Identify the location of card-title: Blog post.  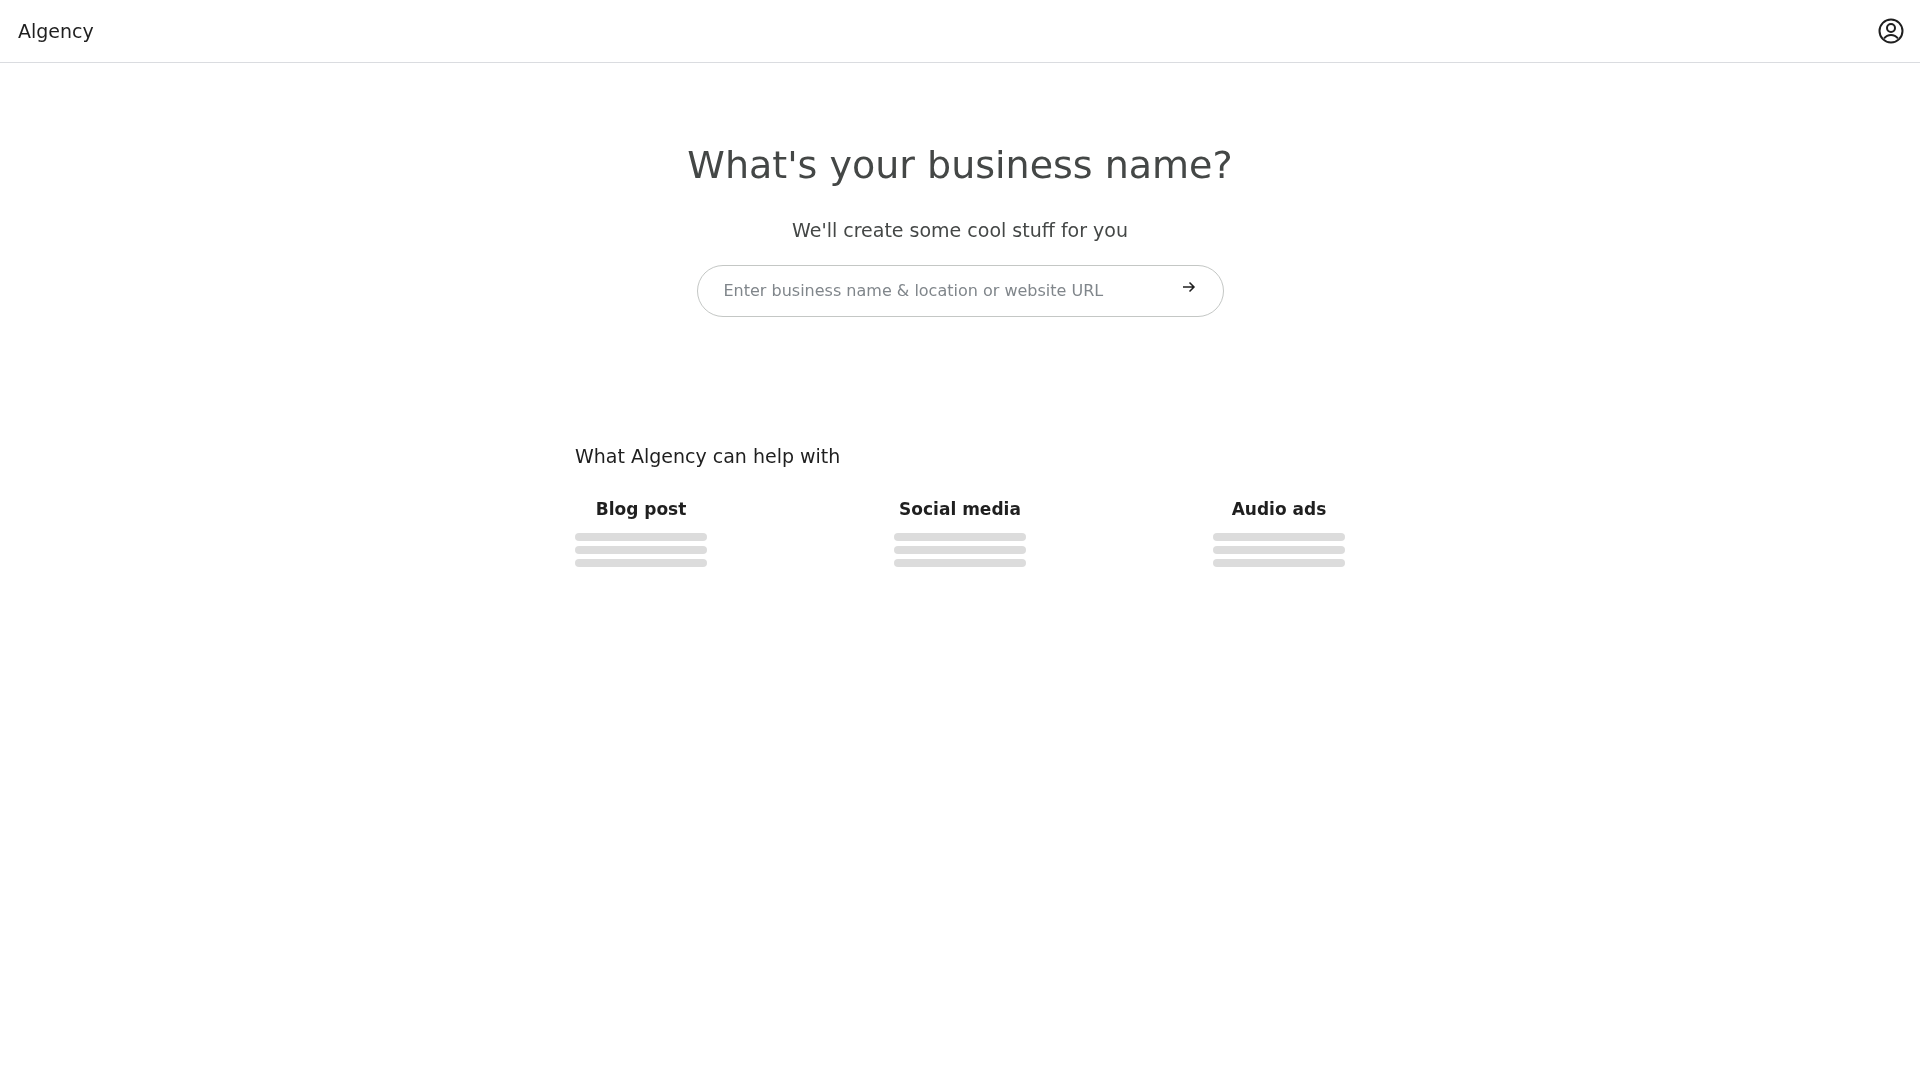
(641, 508).